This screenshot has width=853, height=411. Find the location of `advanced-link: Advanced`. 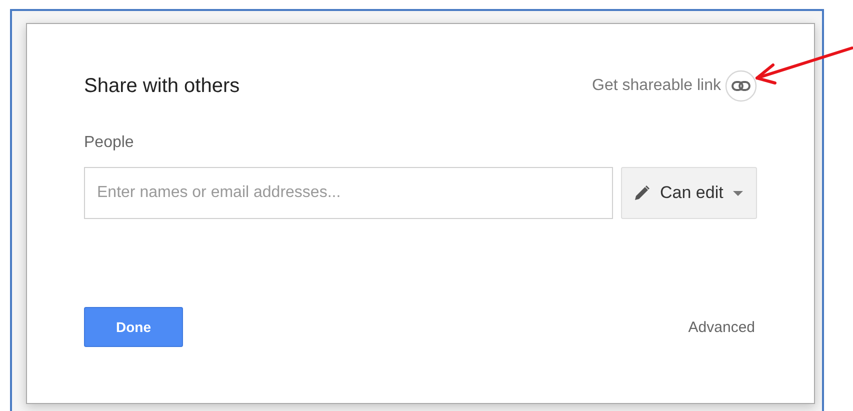

advanced-link: Advanced is located at coordinates (721, 327).